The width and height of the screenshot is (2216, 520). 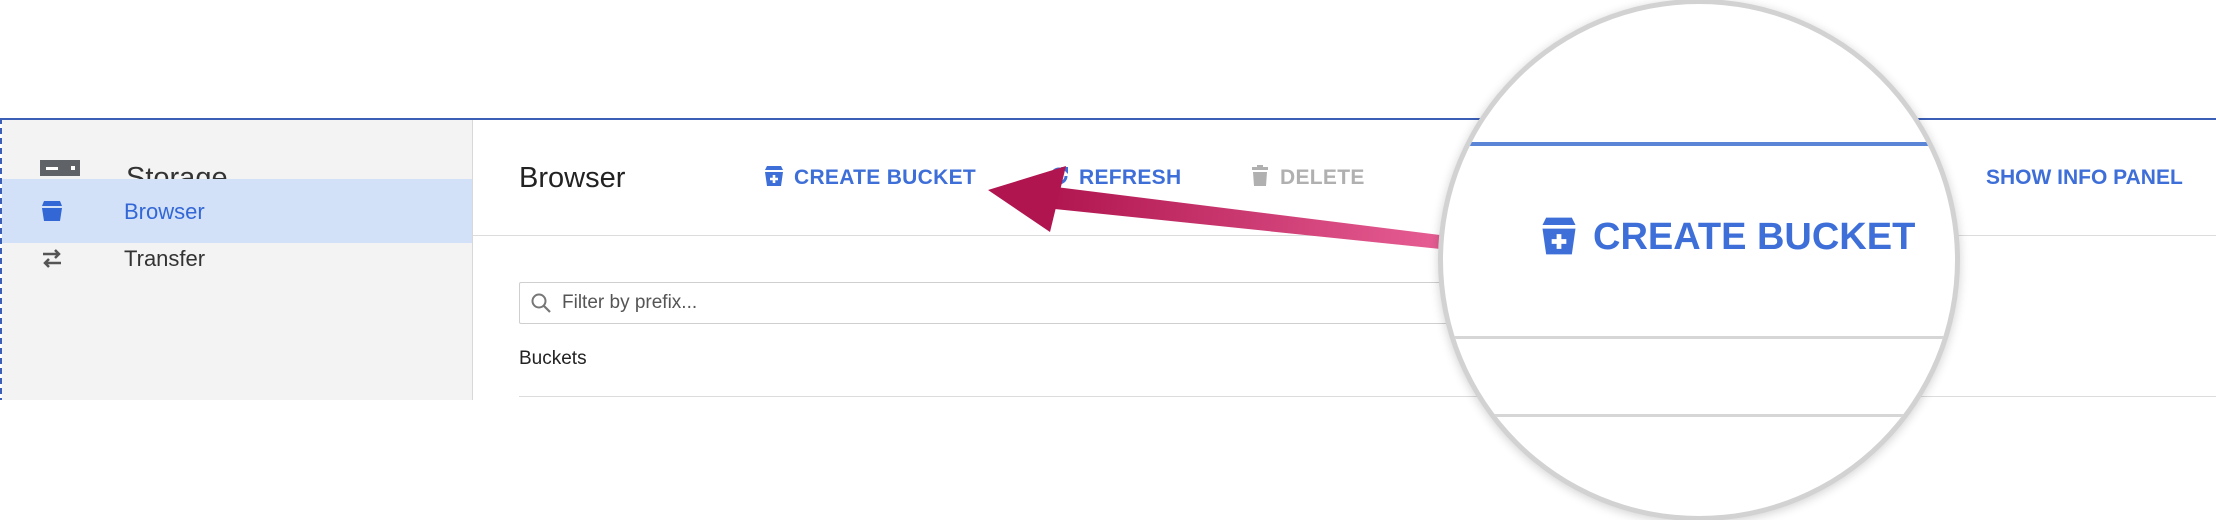 What do you see at coordinates (885, 177) in the screenshot?
I see `create-bucket-label: CREATE BUCKET` at bounding box center [885, 177].